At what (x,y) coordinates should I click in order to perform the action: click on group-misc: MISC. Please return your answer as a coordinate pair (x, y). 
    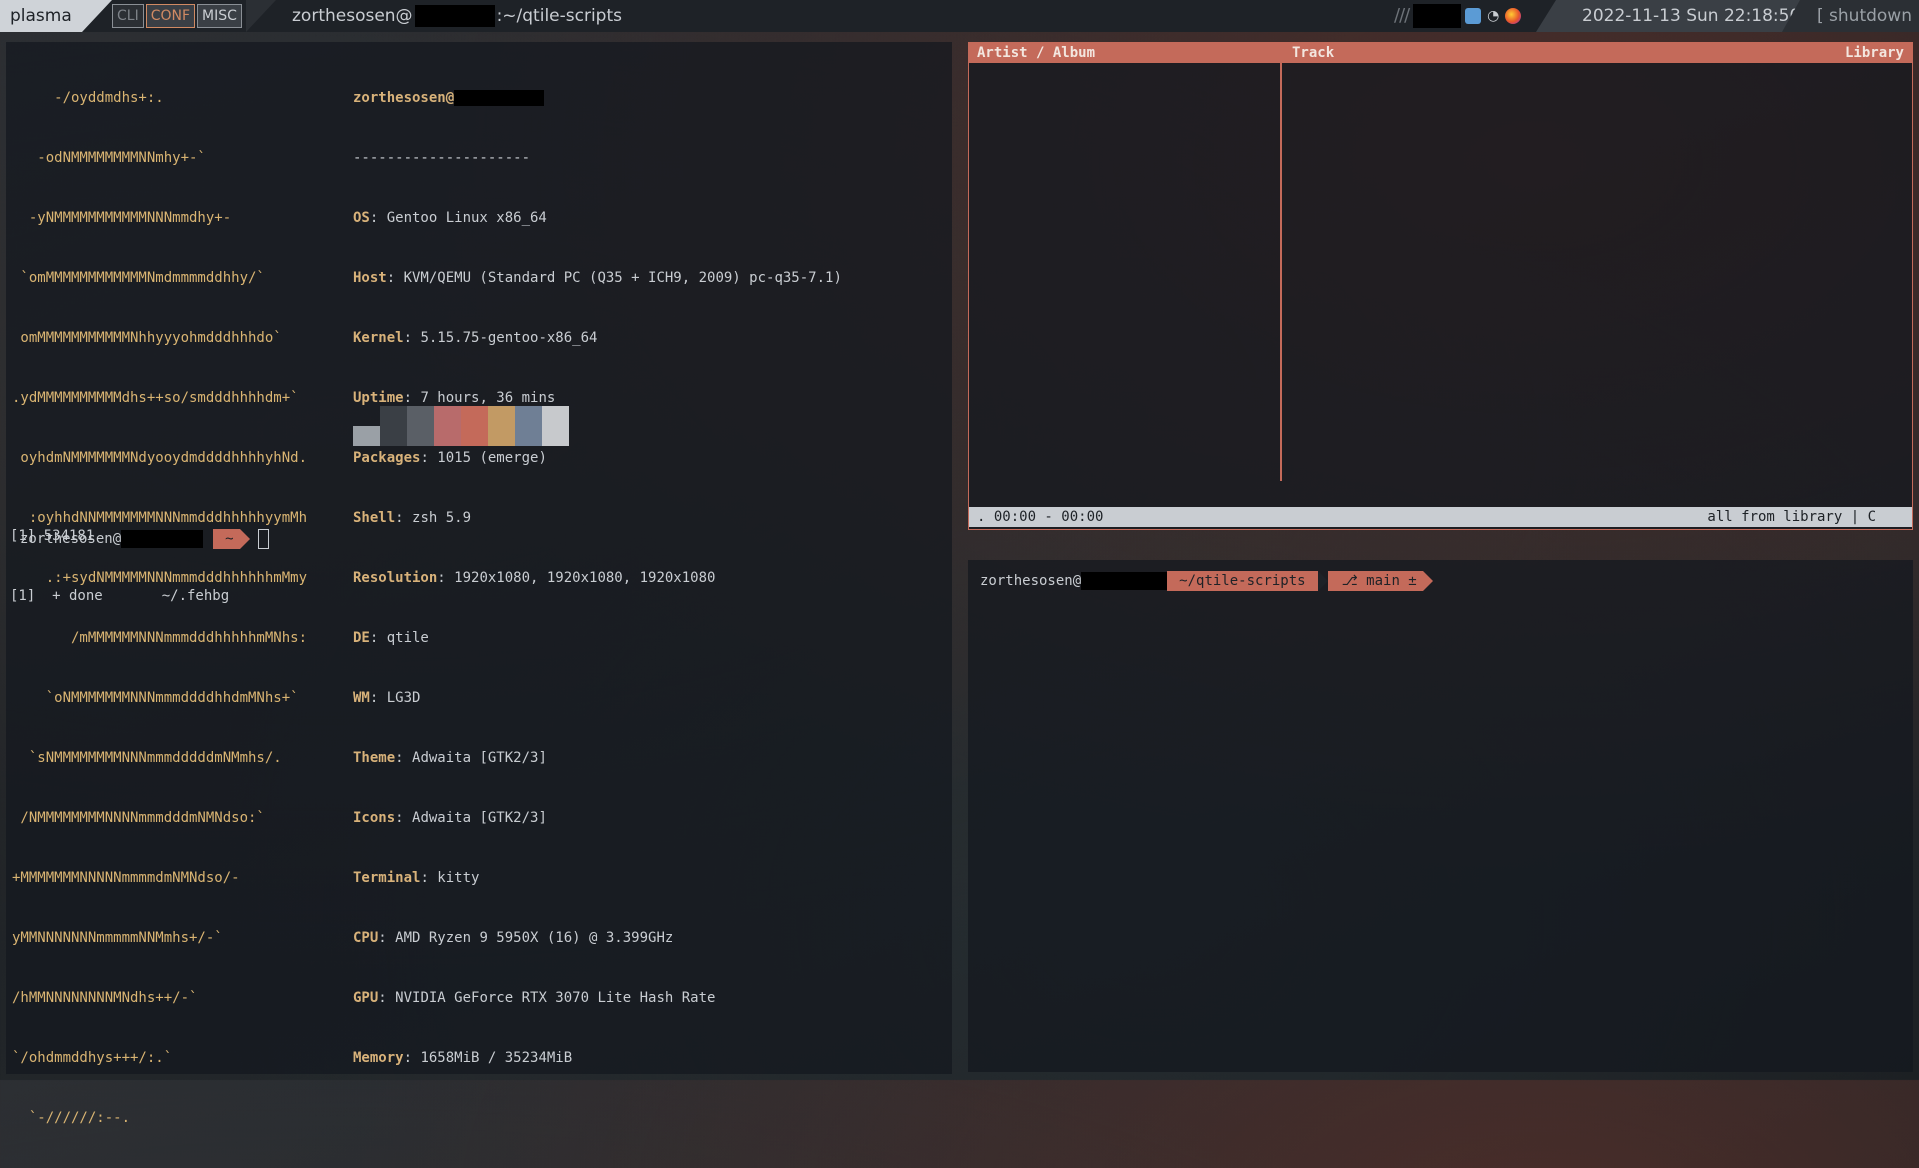
    Looking at the image, I should click on (219, 16).